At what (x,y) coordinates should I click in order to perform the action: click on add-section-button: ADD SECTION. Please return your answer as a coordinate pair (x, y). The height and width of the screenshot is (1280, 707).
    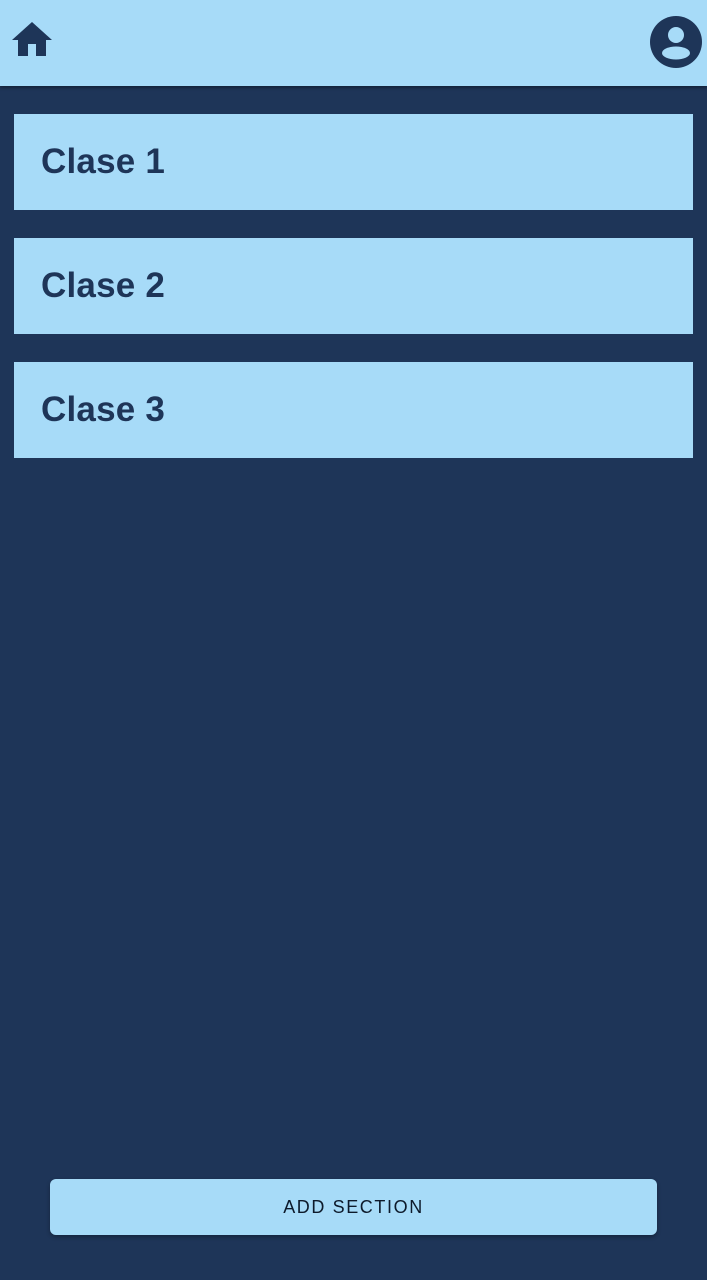
    Looking at the image, I should click on (353, 1207).